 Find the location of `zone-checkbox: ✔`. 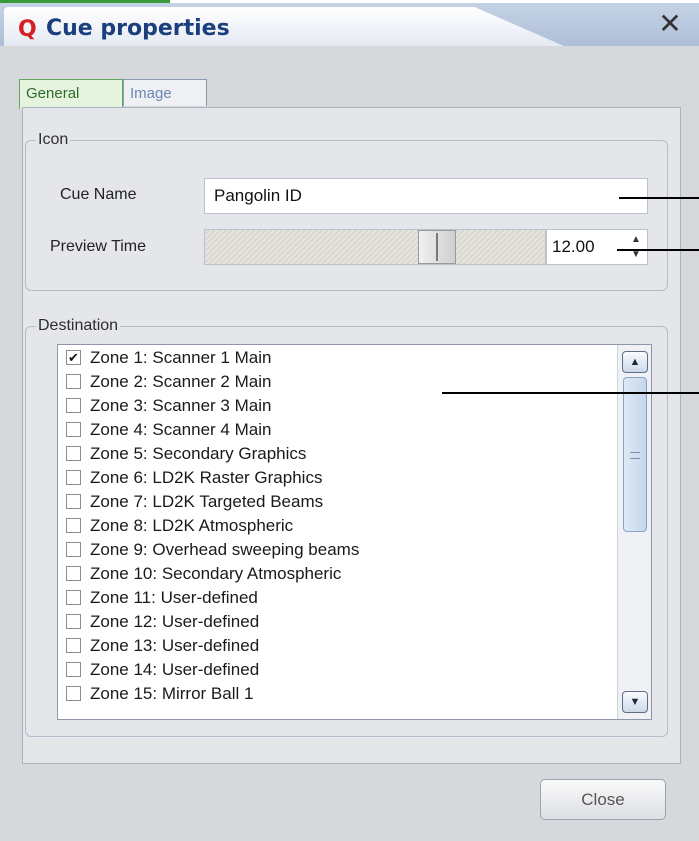

zone-checkbox: ✔ is located at coordinates (73, 357).